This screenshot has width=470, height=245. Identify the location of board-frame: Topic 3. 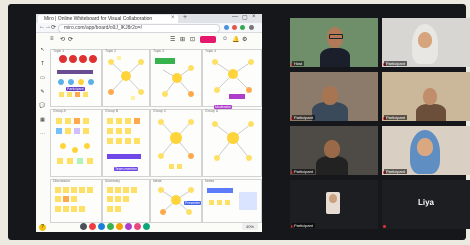
(176, 78).